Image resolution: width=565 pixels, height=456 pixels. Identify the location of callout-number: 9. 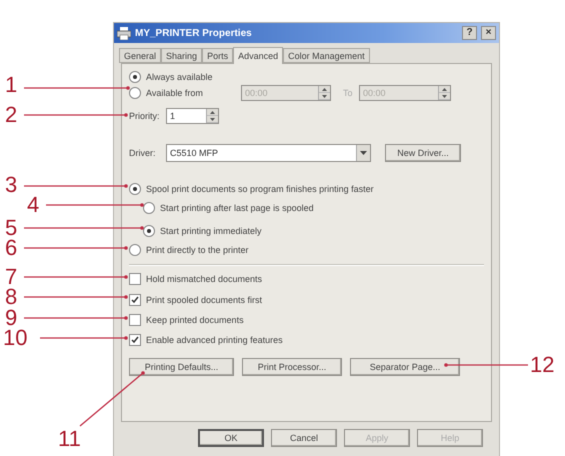
(11, 318).